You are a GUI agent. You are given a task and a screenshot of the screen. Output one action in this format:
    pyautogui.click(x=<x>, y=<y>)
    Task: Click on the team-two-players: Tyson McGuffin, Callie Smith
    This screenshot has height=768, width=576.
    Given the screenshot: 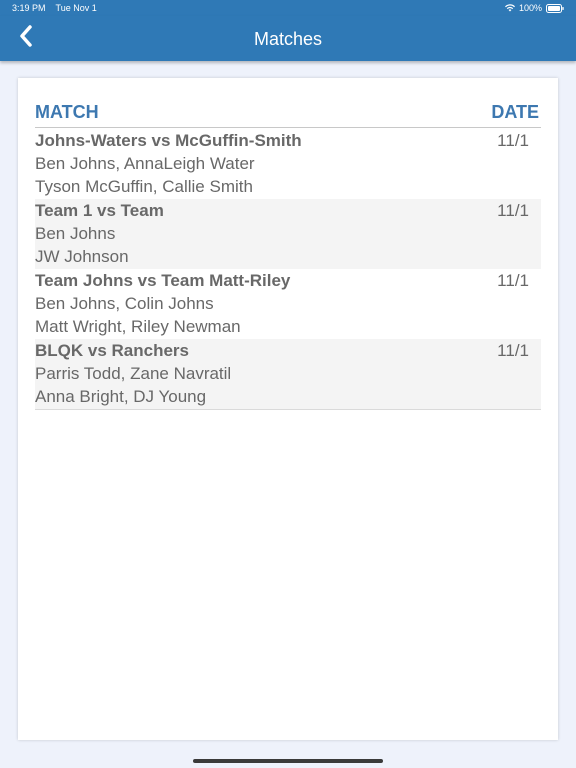 What is the action you would take?
    pyautogui.click(x=144, y=186)
    